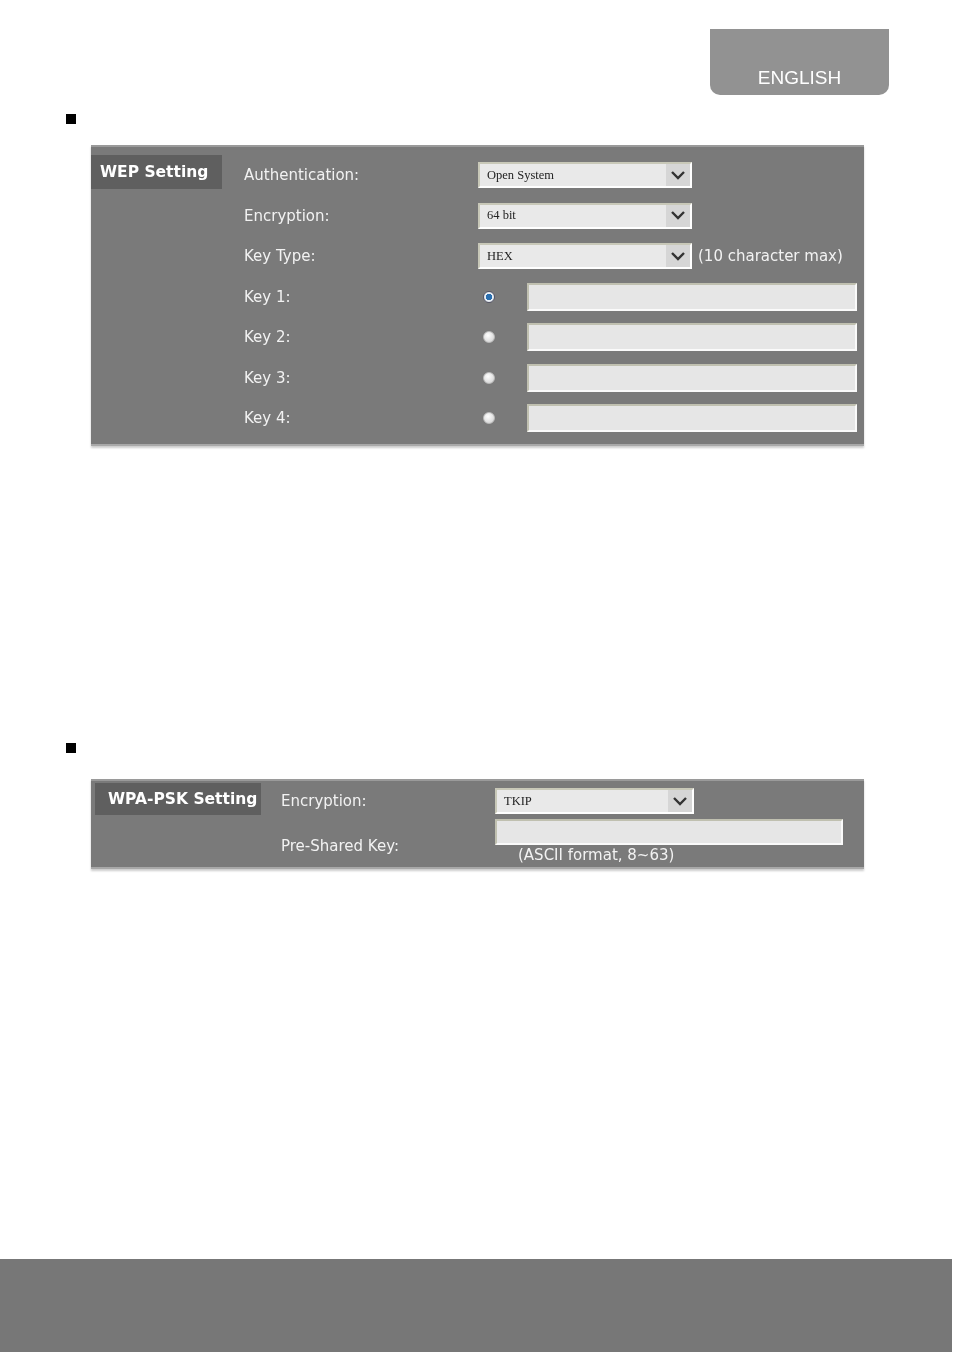 Image resolution: width=954 pixels, height=1352 pixels. Describe the element at coordinates (156, 172) in the screenshot. I see `panel-title: WEP Setting` at that location.